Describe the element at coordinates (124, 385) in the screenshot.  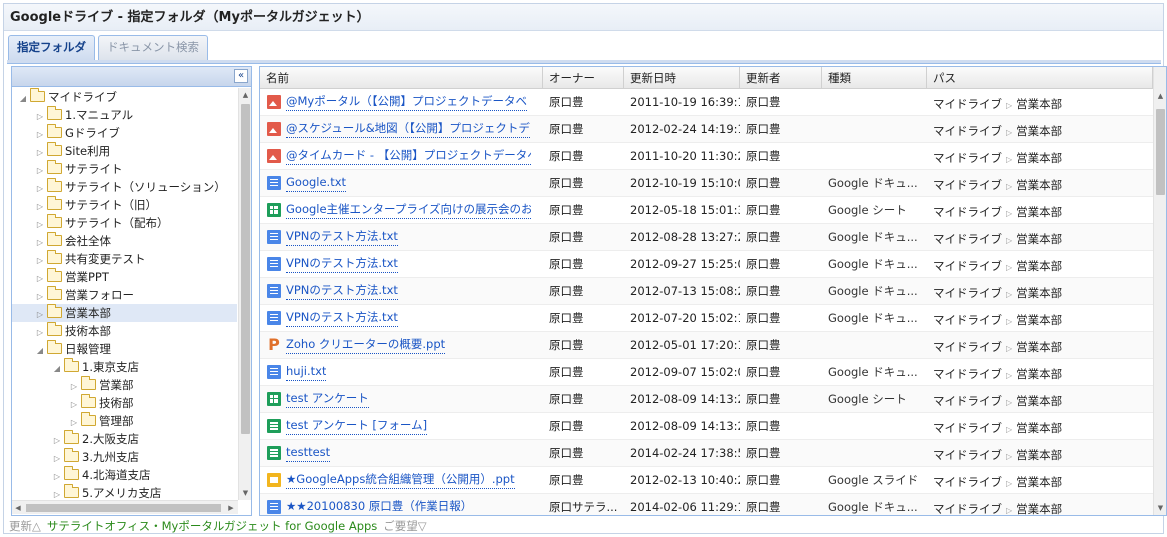
I see `tree-item: ▷ 営業部` at that location.